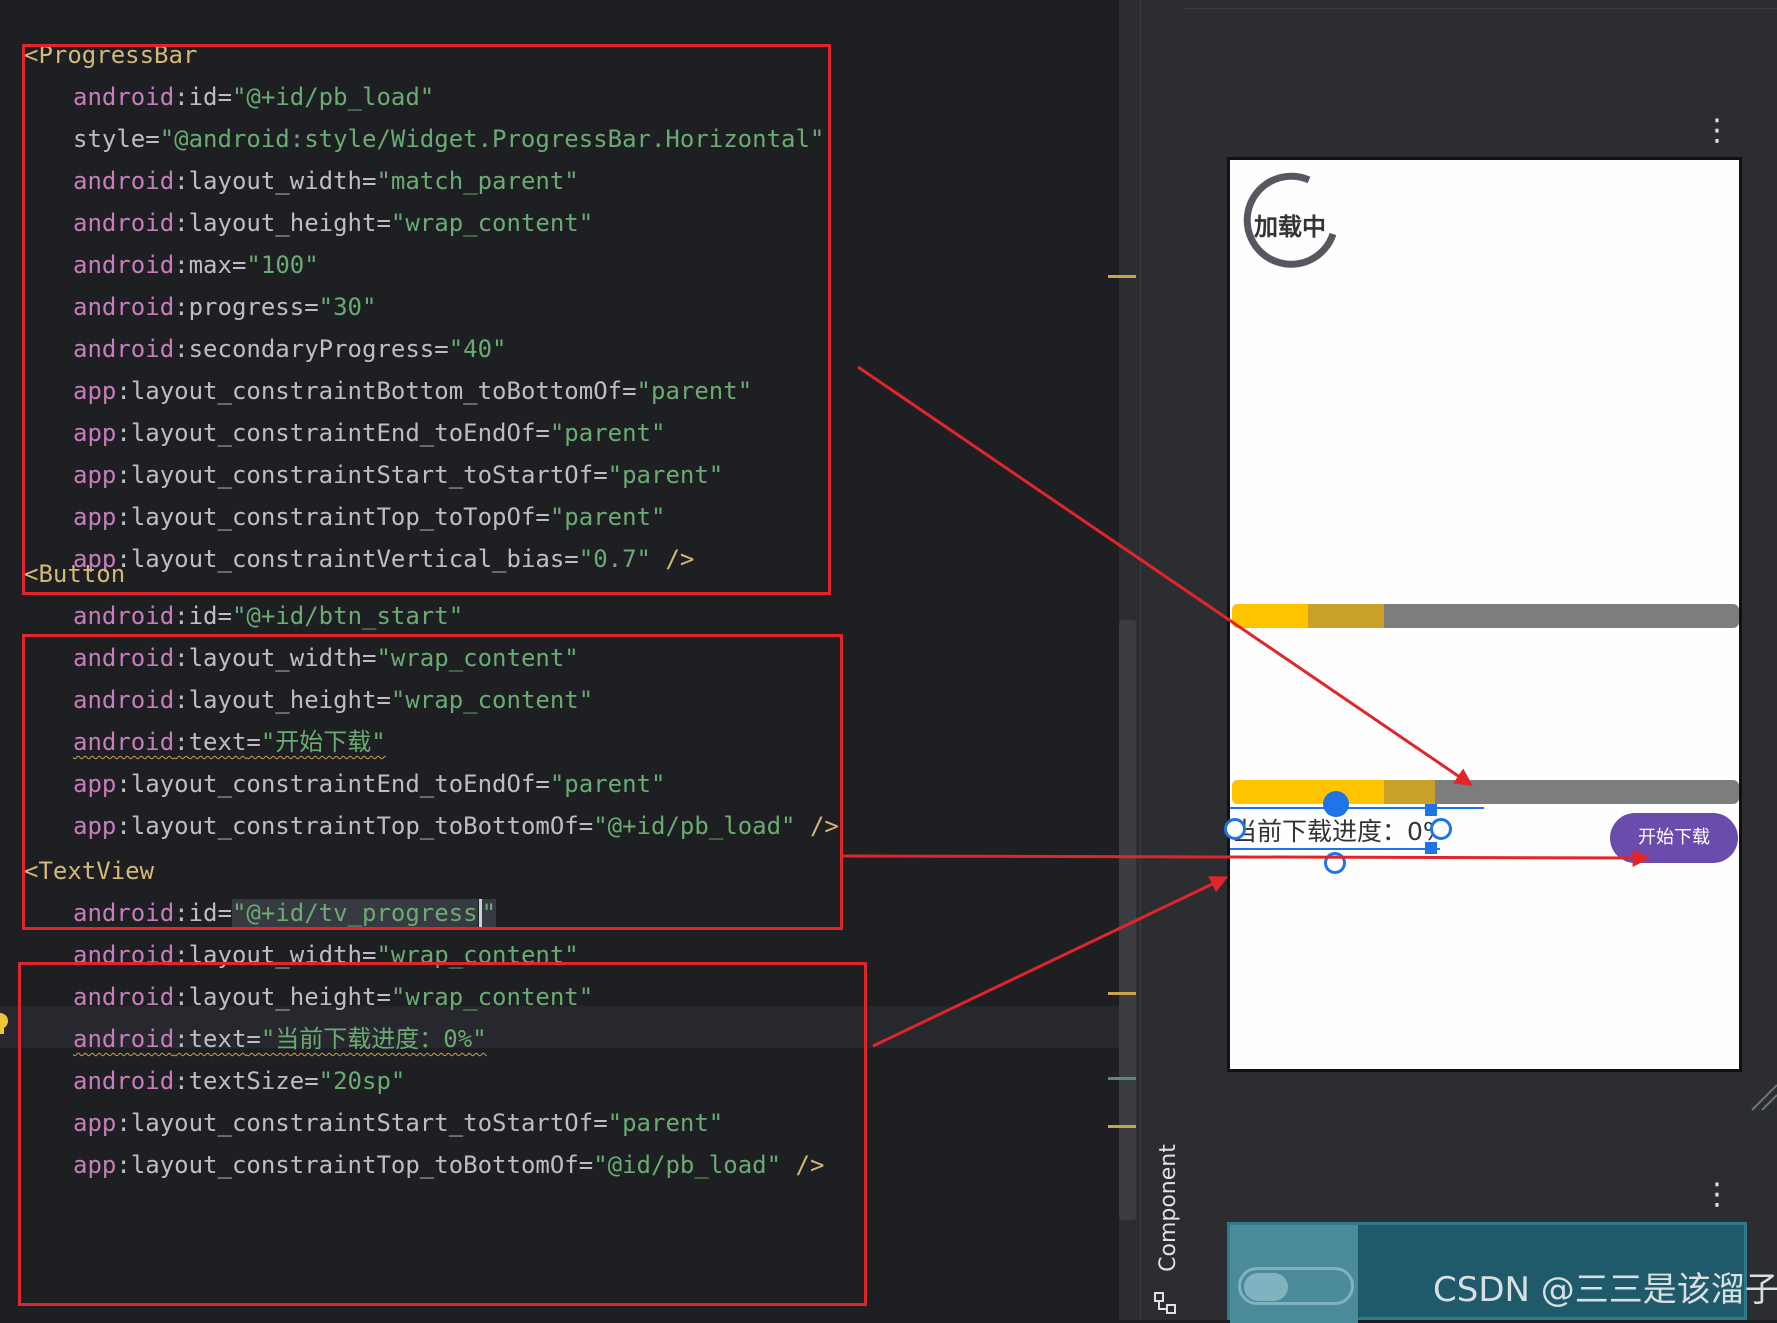  Describe the element at coordinates (203, 616) in the screenshot. I see `xml-attribute: id` at that location.